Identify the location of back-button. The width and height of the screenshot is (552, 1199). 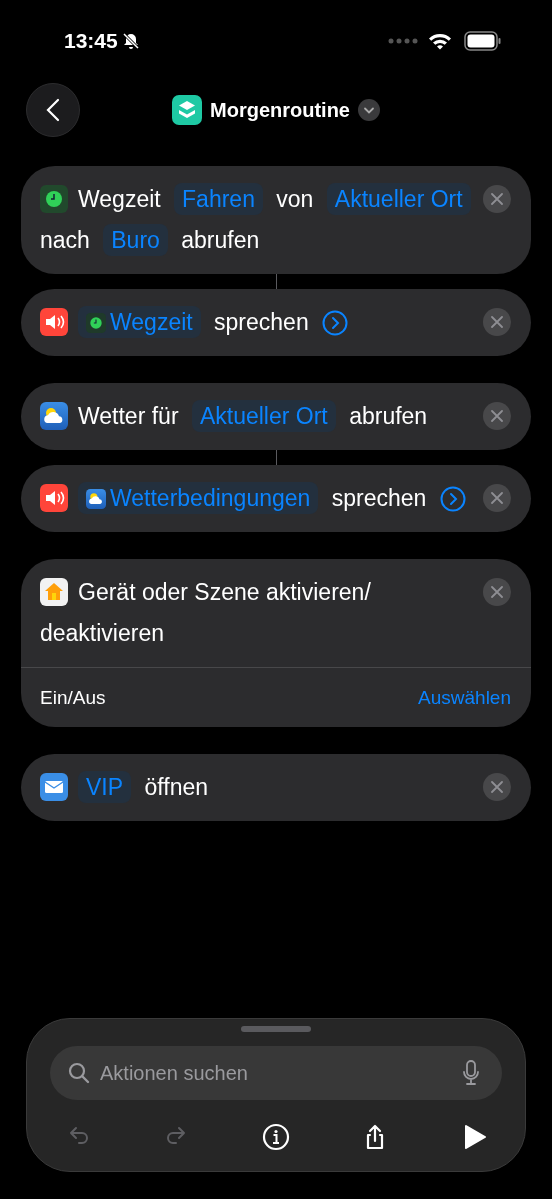
(53, 110).